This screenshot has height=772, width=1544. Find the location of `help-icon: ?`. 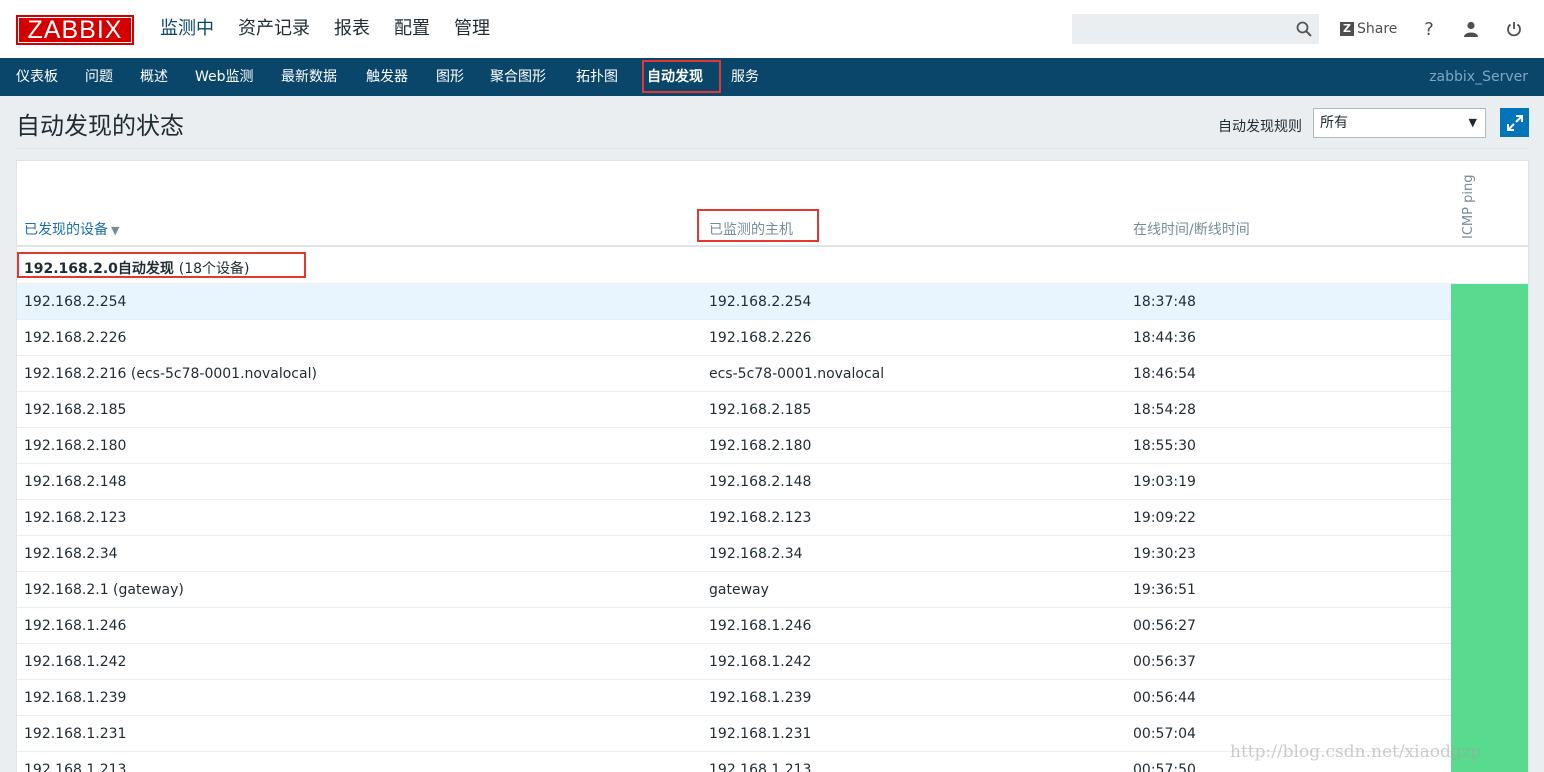

help-icon: ? is located at coordinates (1429, 29).